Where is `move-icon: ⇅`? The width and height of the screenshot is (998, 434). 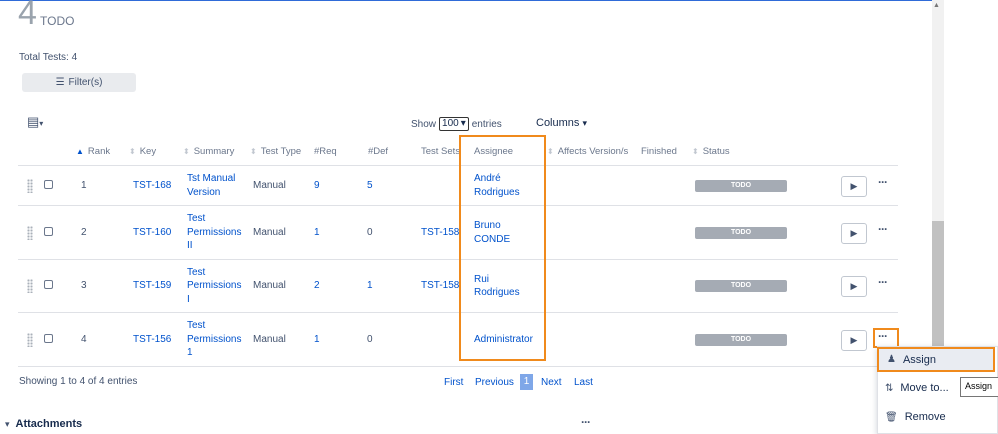 move-icon: ⇅ is located at coordinates (889, 388).